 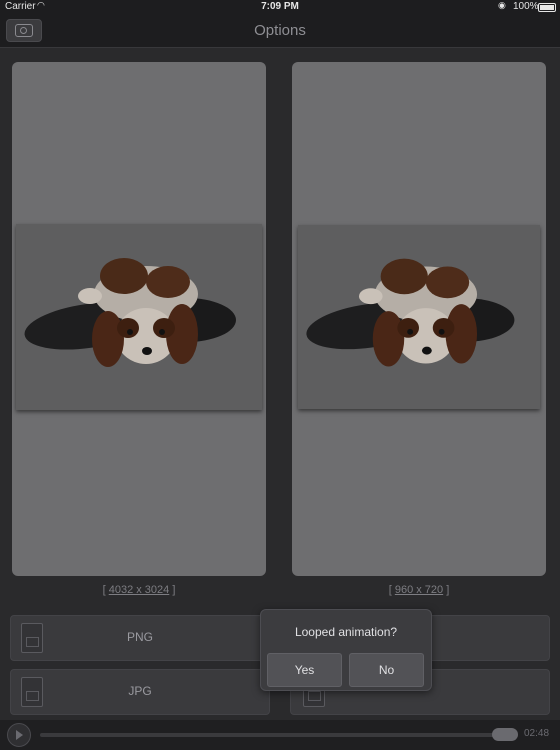 I want to click on jpg-label: JPG, so click(x=140, y=691).